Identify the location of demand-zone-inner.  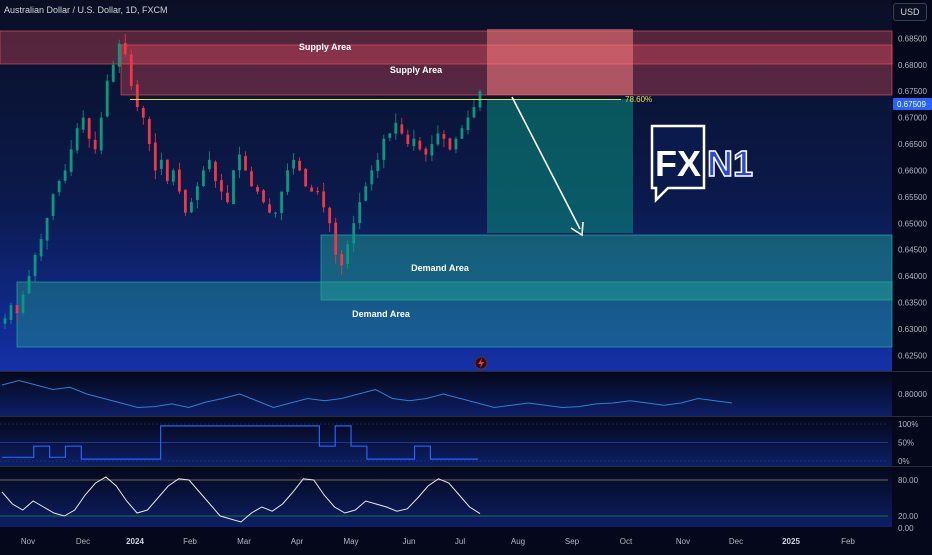
(606, 267).